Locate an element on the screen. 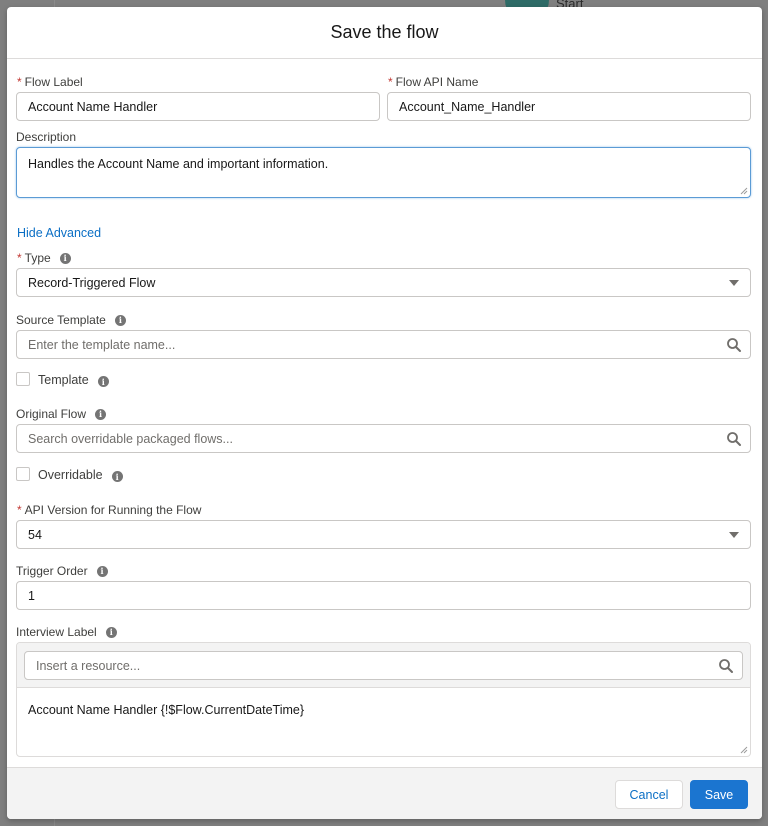 Image resolution: width=768 pixels, height=826 pixels. template-checkbox-label: Template i is located at coordinates (73, 379).